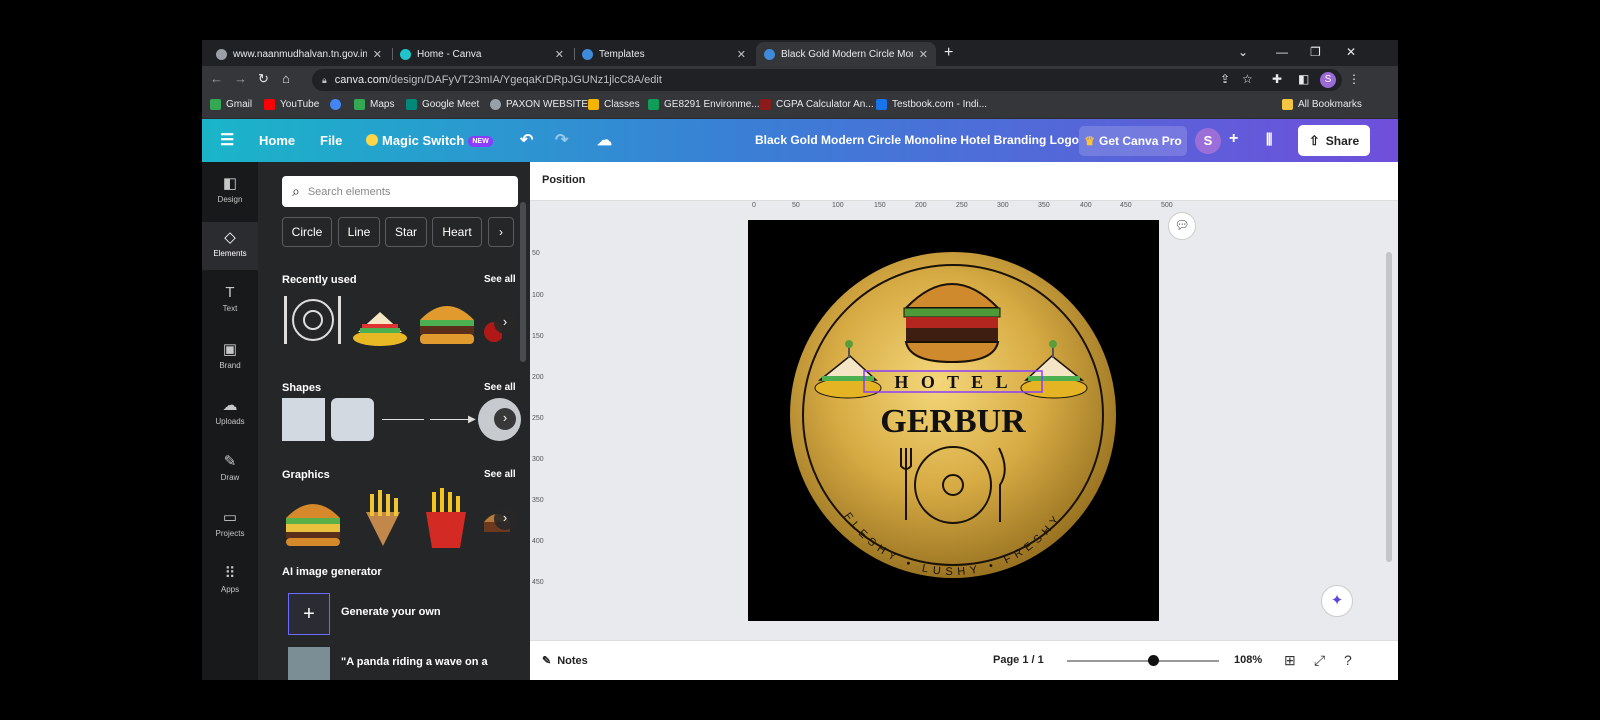 The height and width of the screenshot is (720, 1600). What do you see at coordinates (303, 419) in the screenshot?
I see `square-shape` at bounding box center [303, 419].